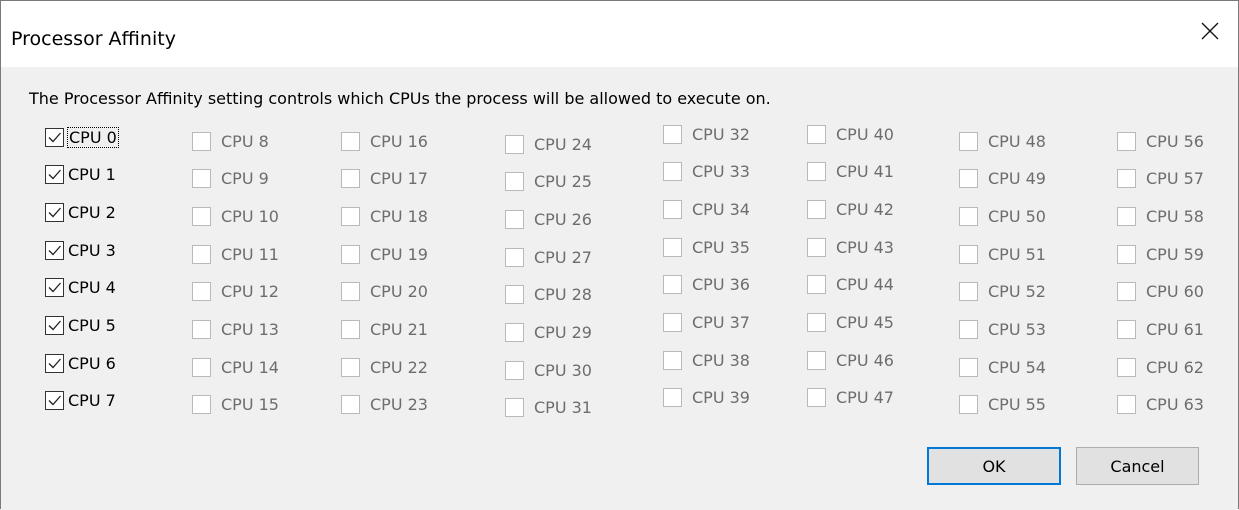  I want to click on cpu-checkbox-27: CPU 27, so click(548, 257).